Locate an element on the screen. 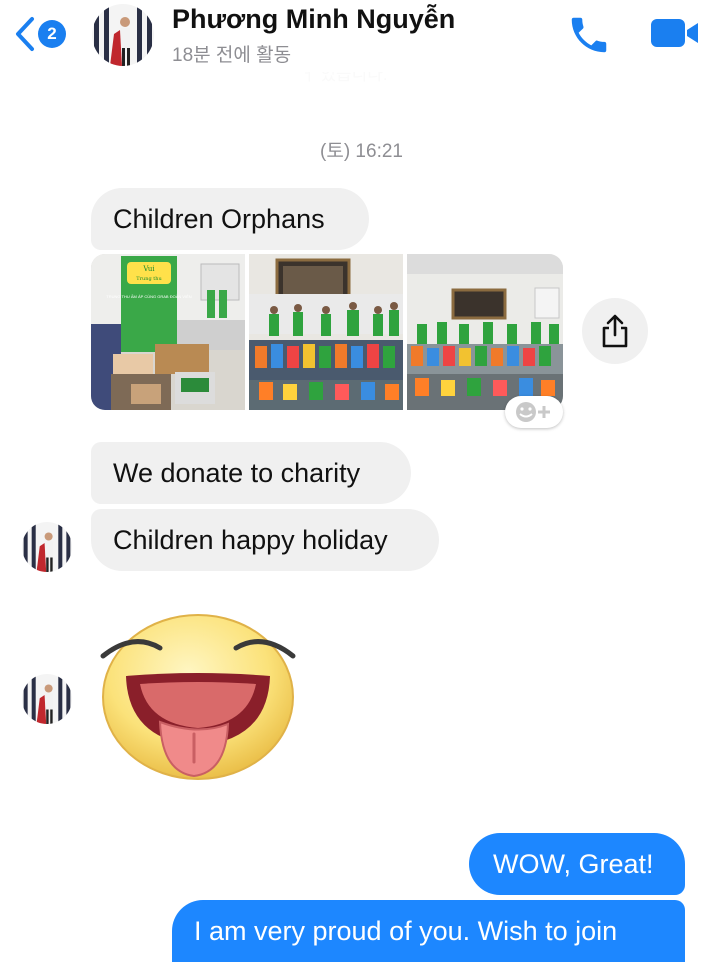 The image size is (723, 962). outgoing-message-bubble: I am very proud of you. Wish to join is located at coordinates (428, 931).